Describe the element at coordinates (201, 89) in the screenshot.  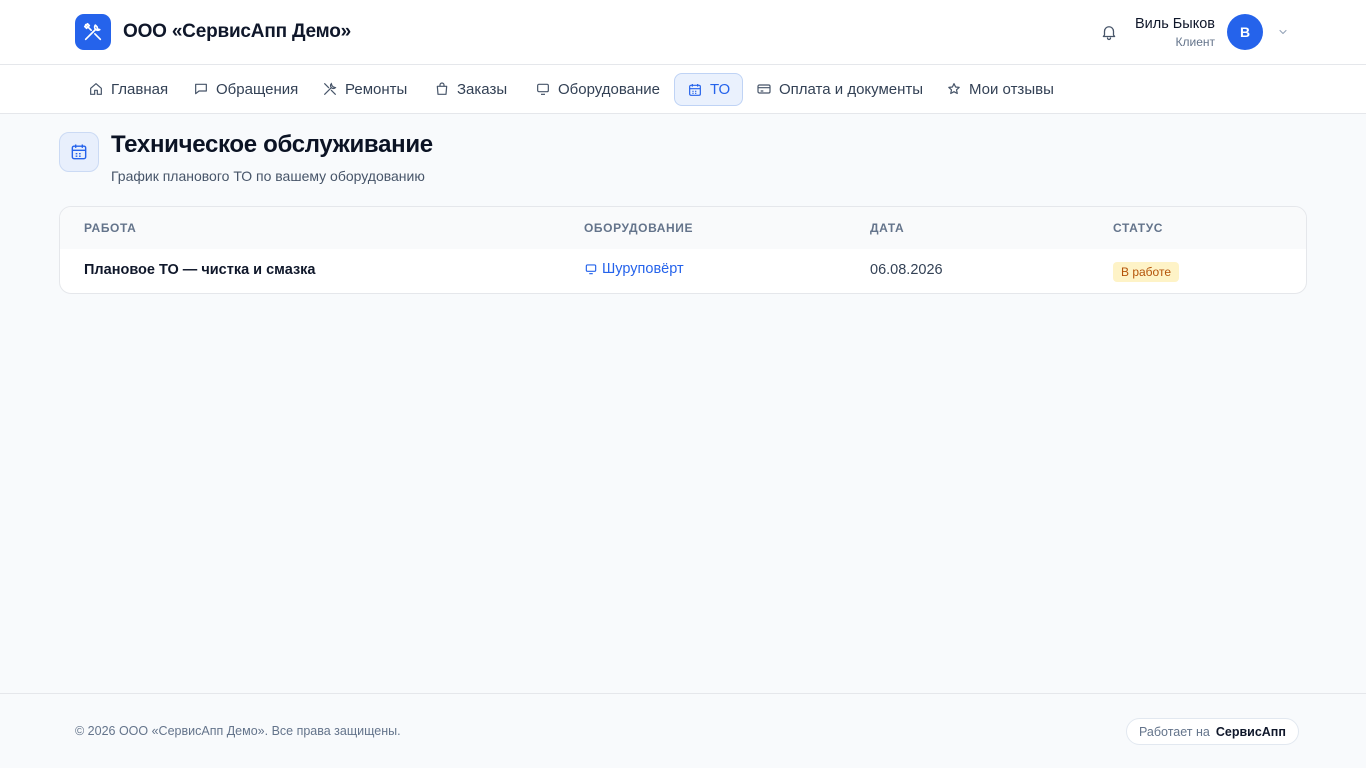
I see `chat-icon` at that location.